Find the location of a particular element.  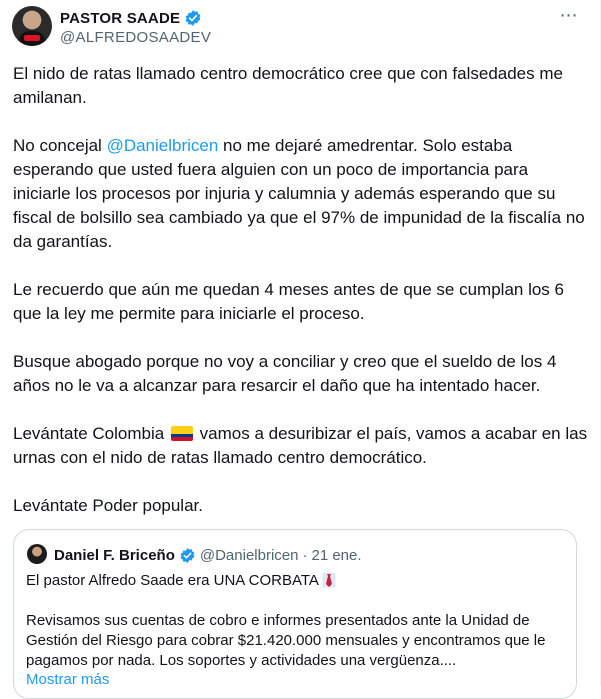

more-options-icon: ⋯ is located at coordinates (569, 17).